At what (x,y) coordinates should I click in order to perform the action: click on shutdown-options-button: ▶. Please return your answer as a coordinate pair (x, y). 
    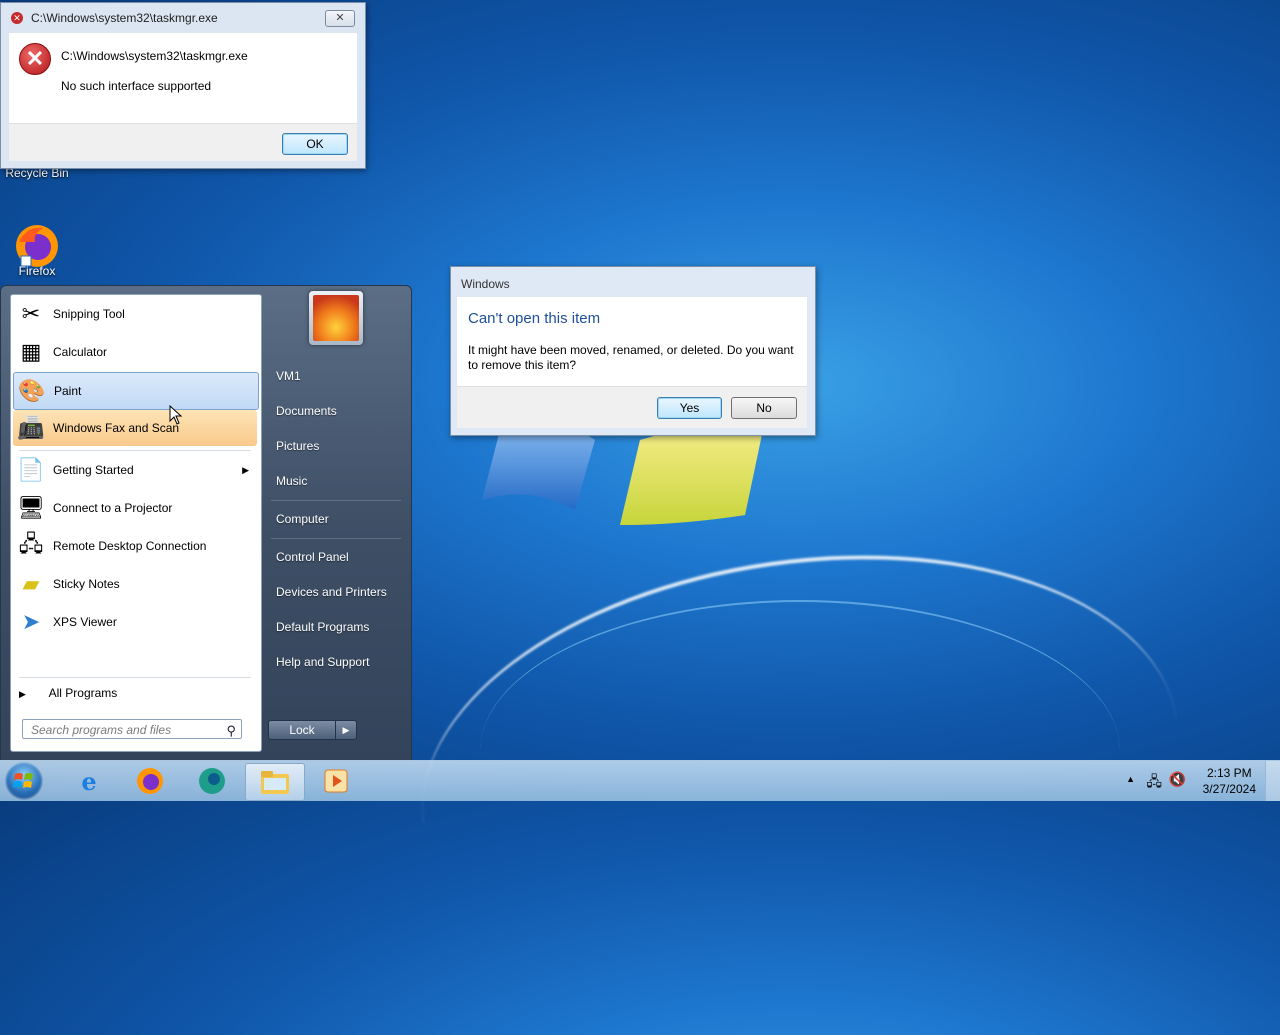
    Looking at the image, I should click on (346, 730).